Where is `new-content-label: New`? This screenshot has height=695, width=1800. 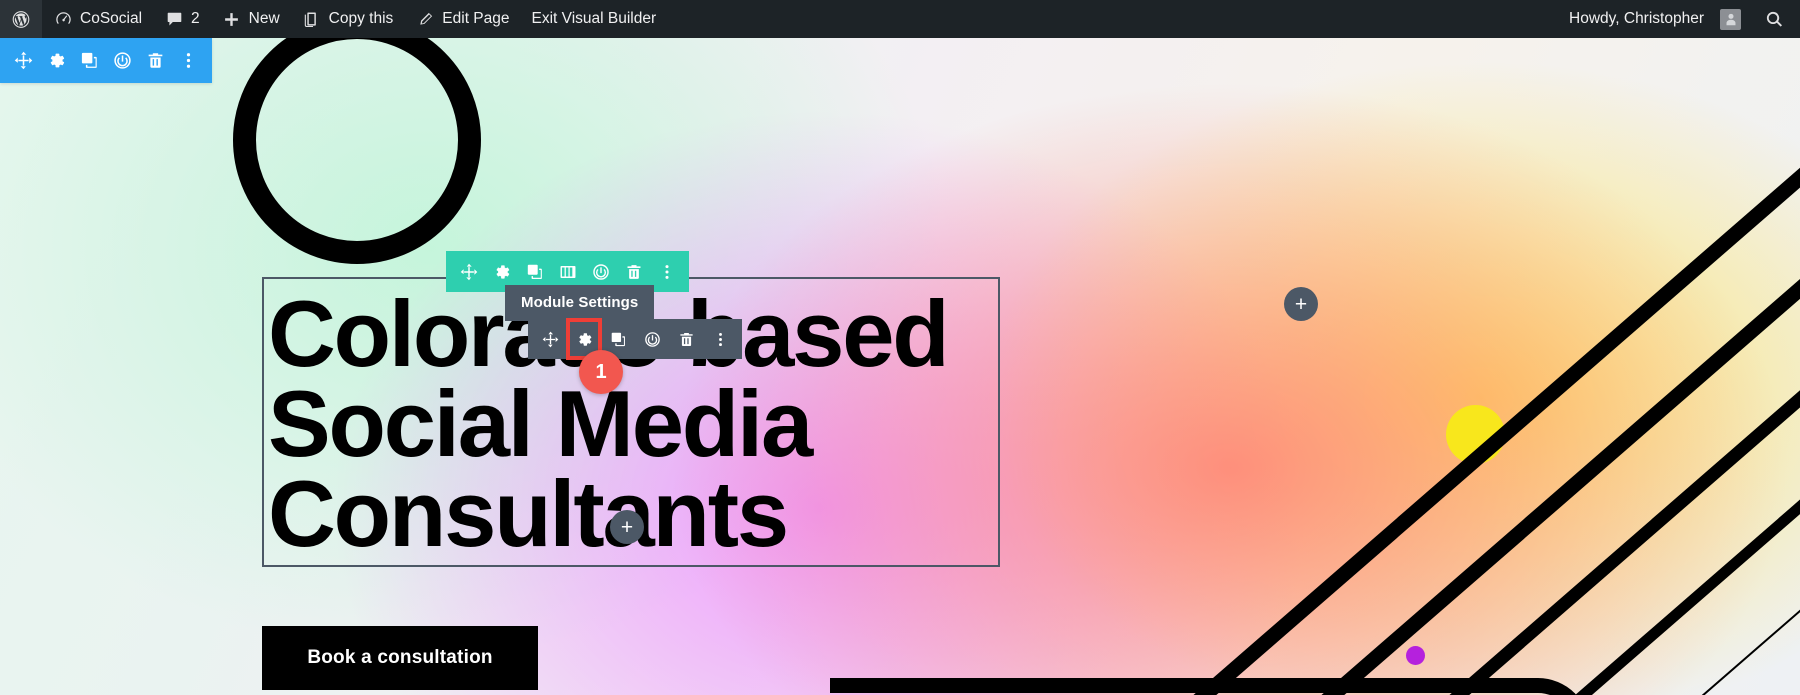
new-content-label: New is located at coordinates (264, 18).